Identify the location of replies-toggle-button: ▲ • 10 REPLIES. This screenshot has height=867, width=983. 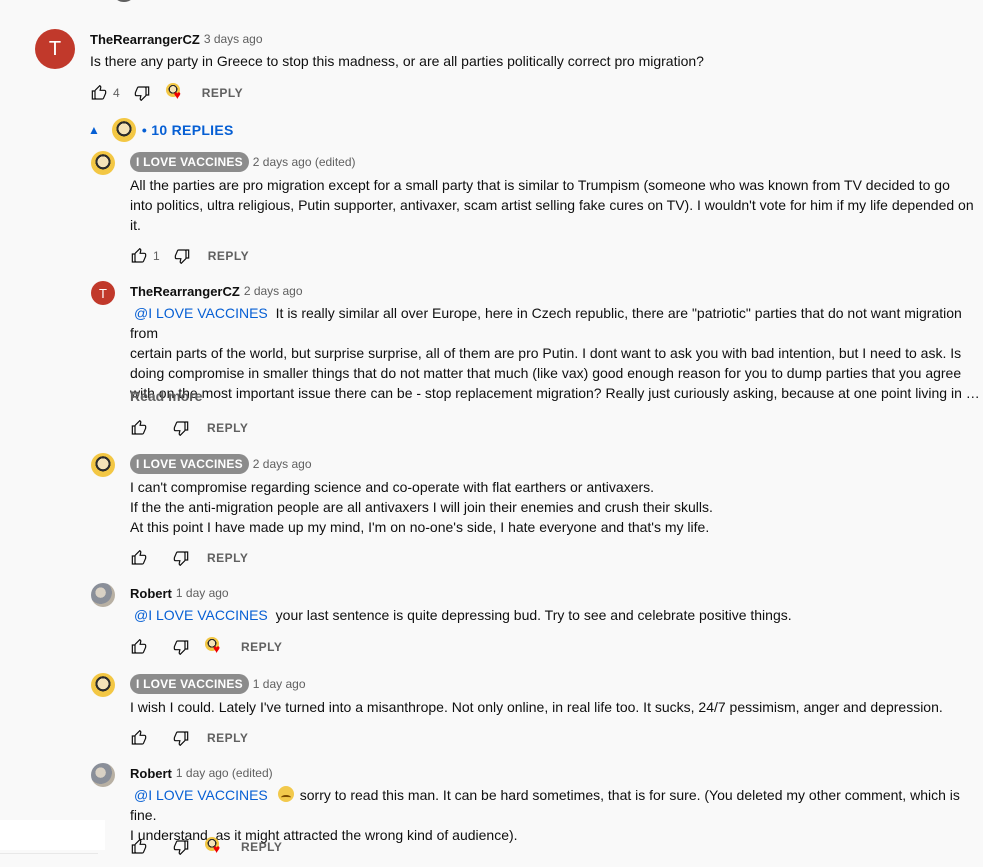
(161, 130).